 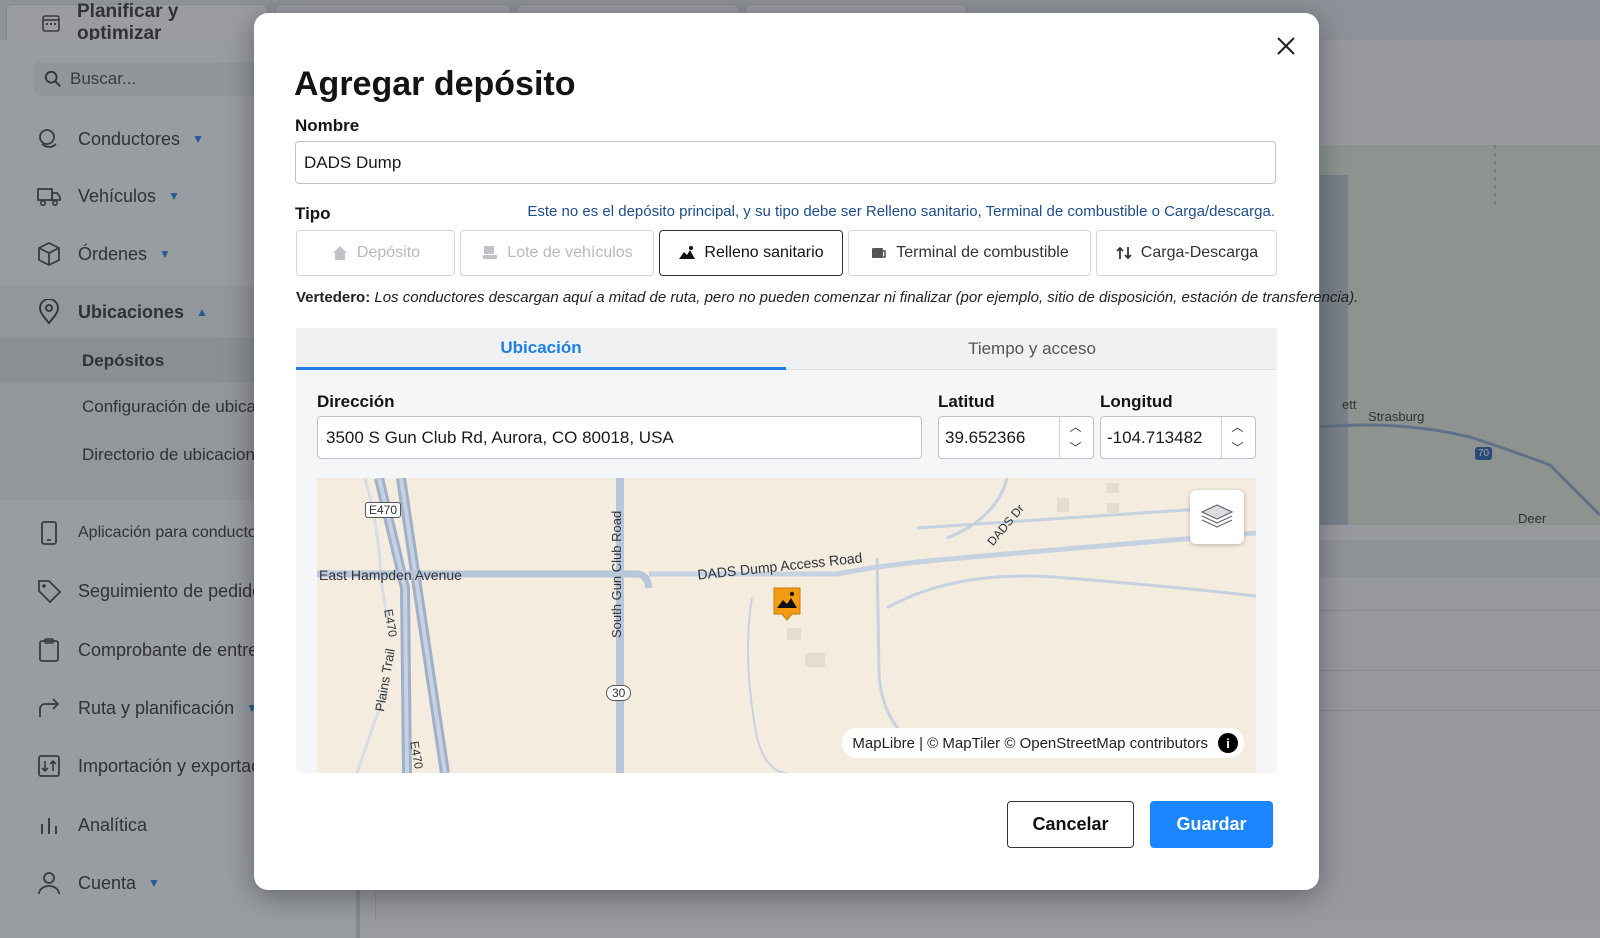 What do you see at coordinates (541, 349) in the screenshot?
I see `tab-location: Ubicación` at bounding box center [541, 349].